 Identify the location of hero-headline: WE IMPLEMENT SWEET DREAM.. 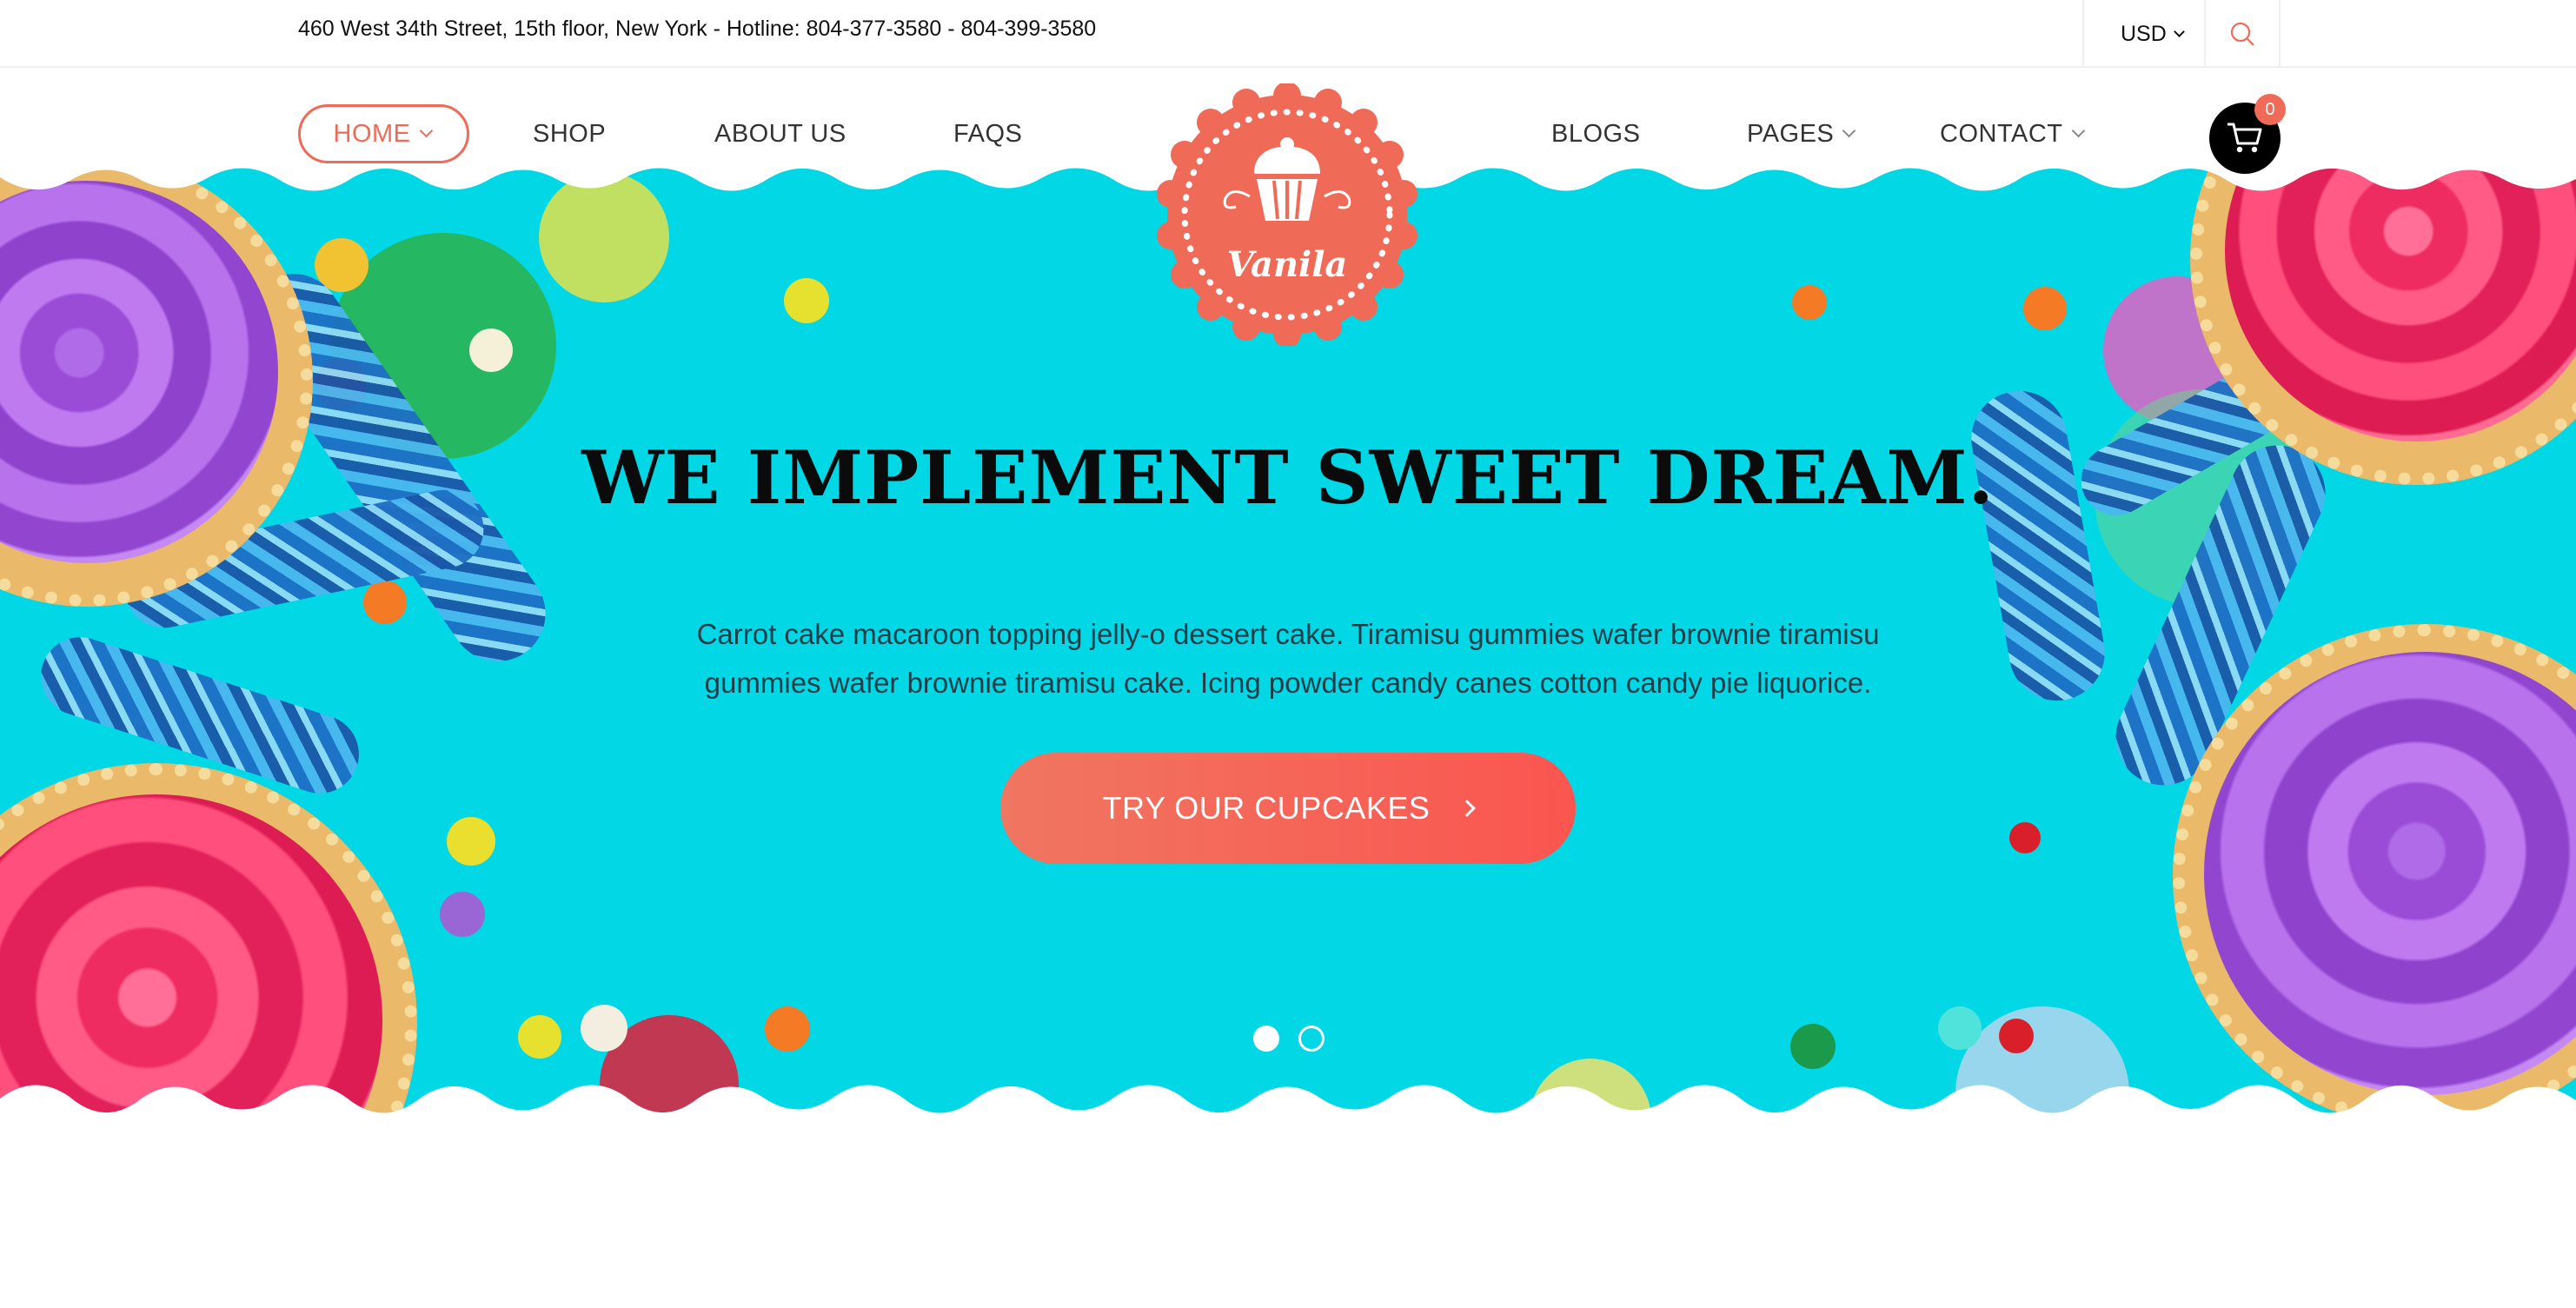
(1288, 478).